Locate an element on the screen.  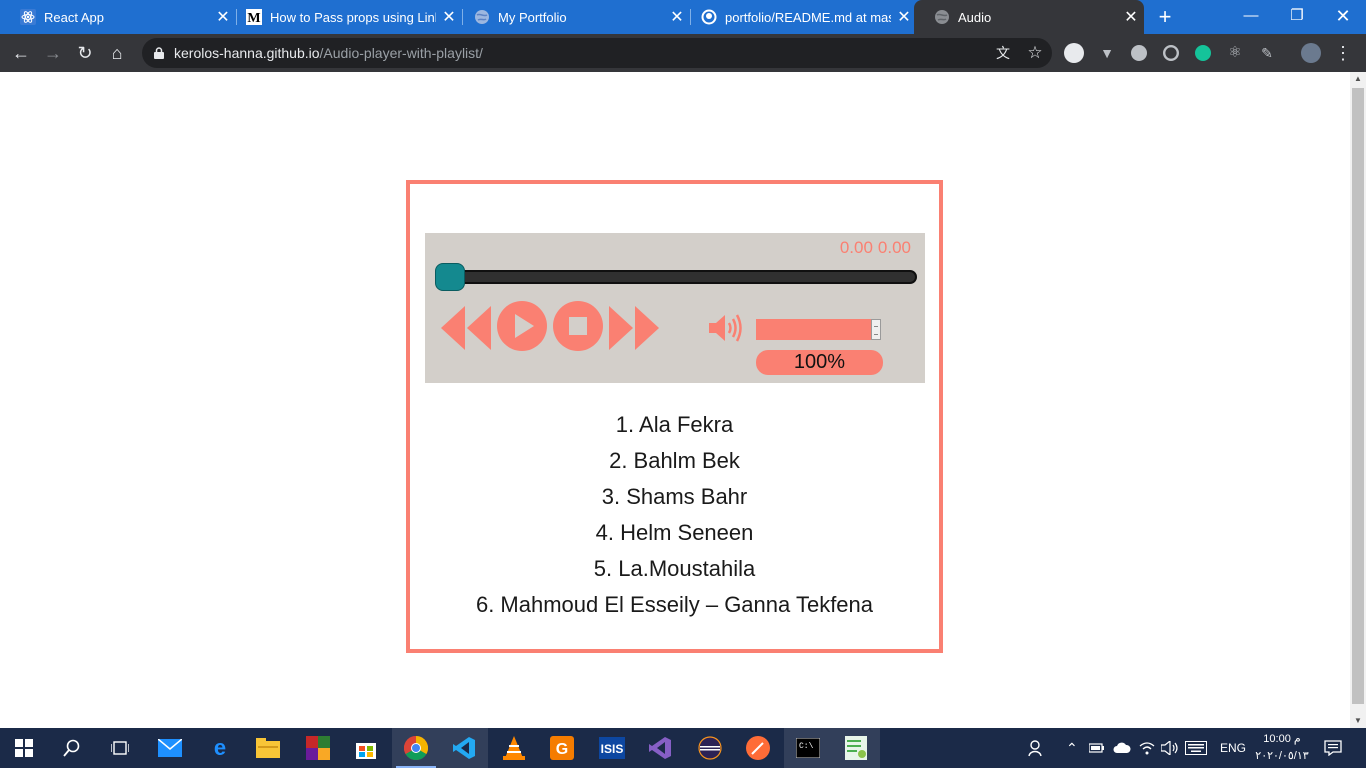
playlist-item: 1. Ala Fekra is located at coordinates (674, 425).